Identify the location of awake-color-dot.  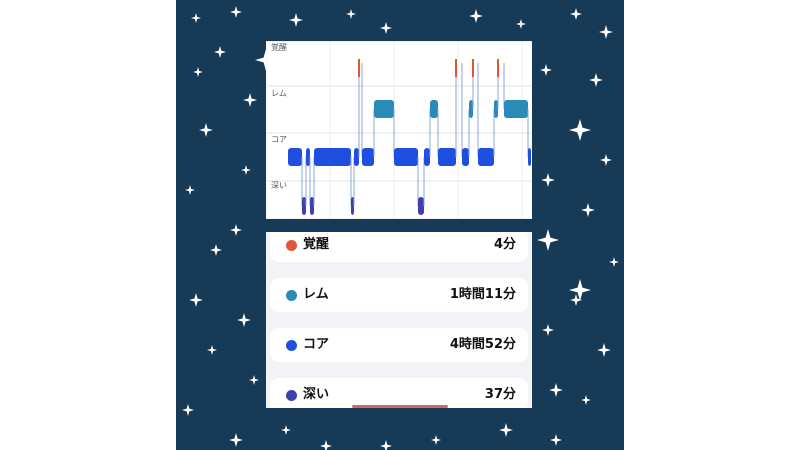
(291, 245).